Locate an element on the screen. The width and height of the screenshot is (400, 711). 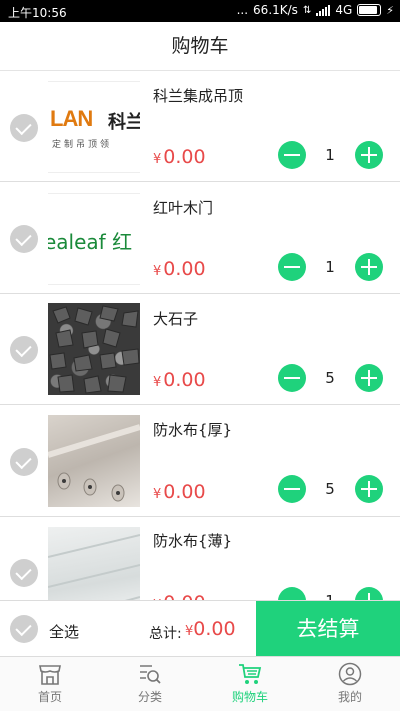
product-name: 防水布{厚} is located at coordinates (192, 429).